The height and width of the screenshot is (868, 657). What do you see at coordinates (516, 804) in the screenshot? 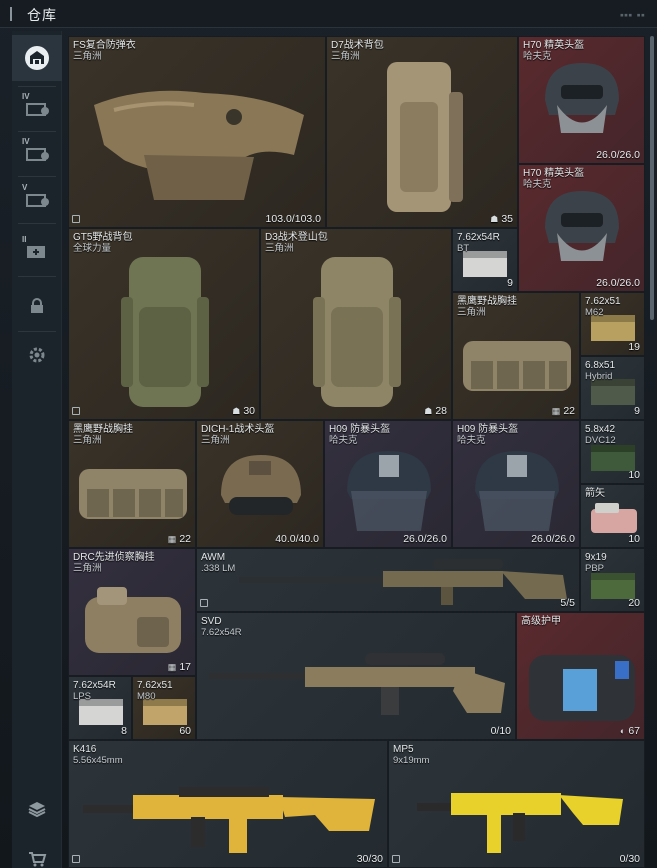
I see `item-mp5: MP5 9x19mm 0/30` at bounding box center [516, 804].